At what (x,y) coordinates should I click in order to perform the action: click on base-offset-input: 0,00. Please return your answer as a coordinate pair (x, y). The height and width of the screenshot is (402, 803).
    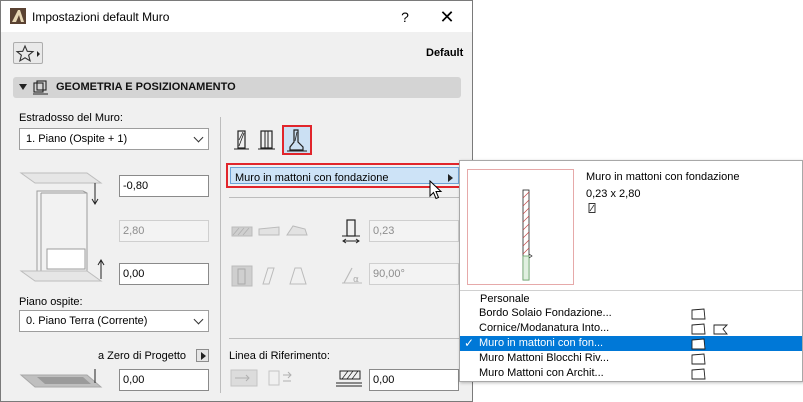
    Looking at the image, I should click on (164, 274).